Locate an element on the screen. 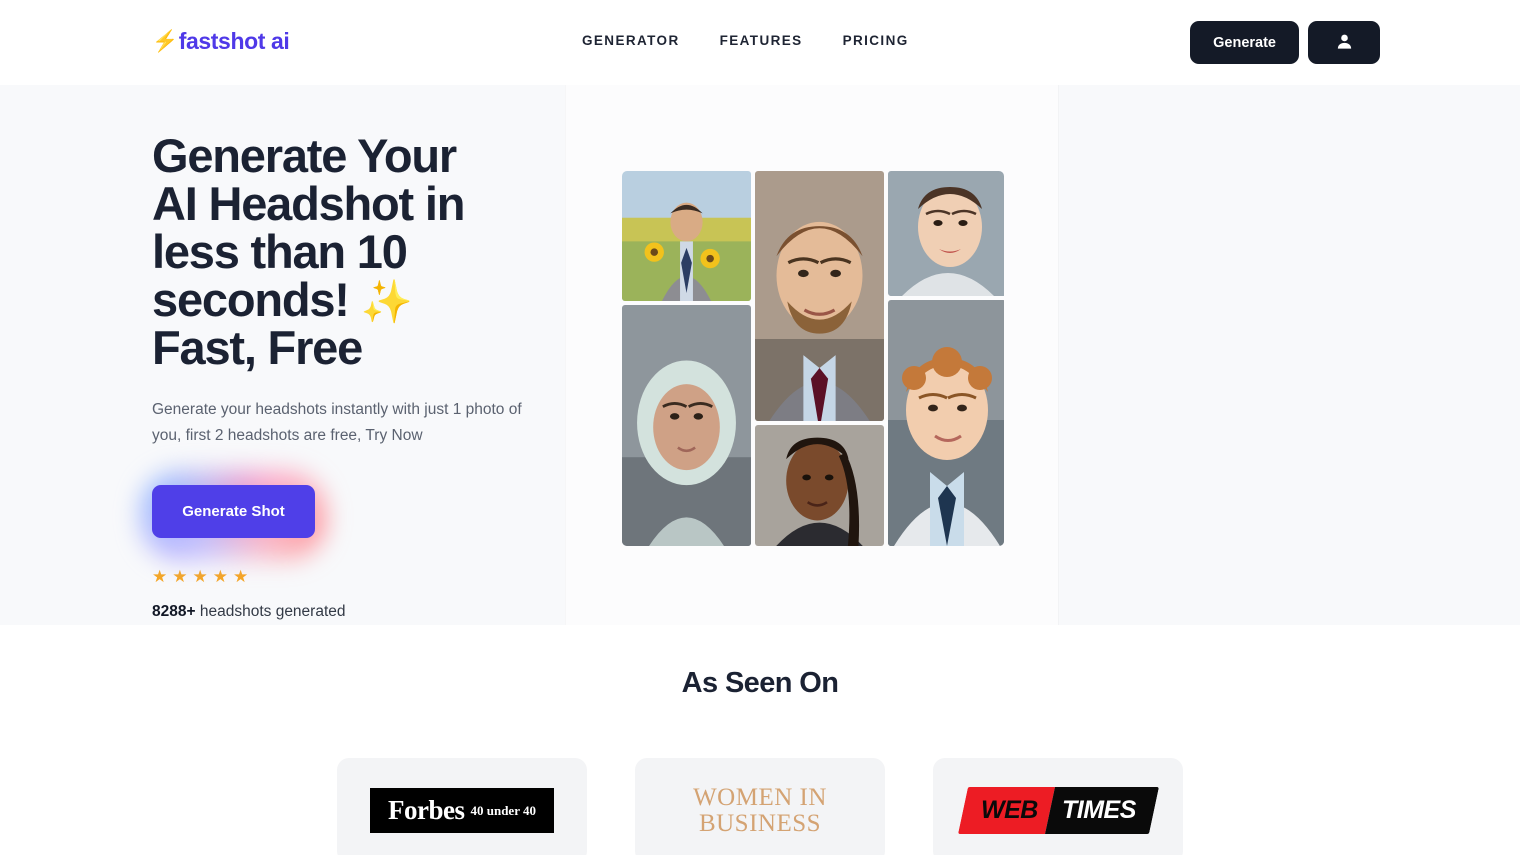  account-button is located at coordinates (1344, 42).